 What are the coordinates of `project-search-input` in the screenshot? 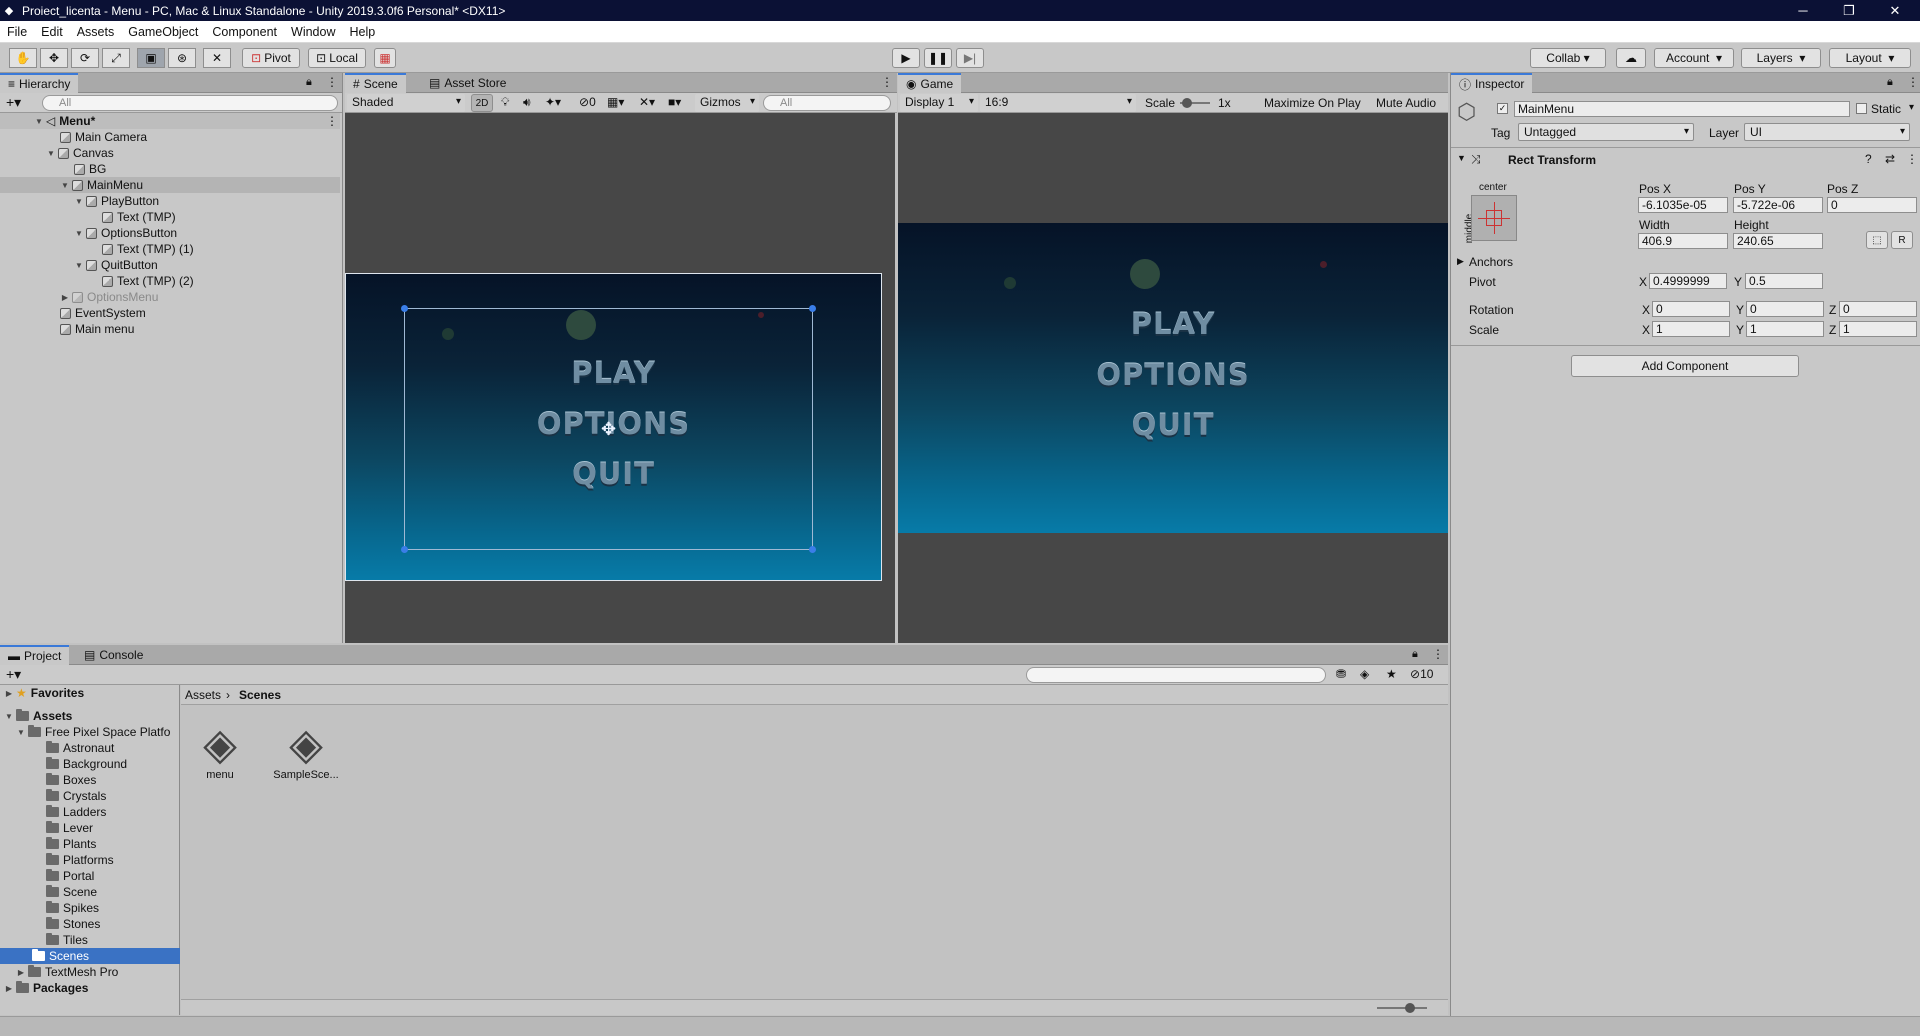 It's located at (1176, 675).